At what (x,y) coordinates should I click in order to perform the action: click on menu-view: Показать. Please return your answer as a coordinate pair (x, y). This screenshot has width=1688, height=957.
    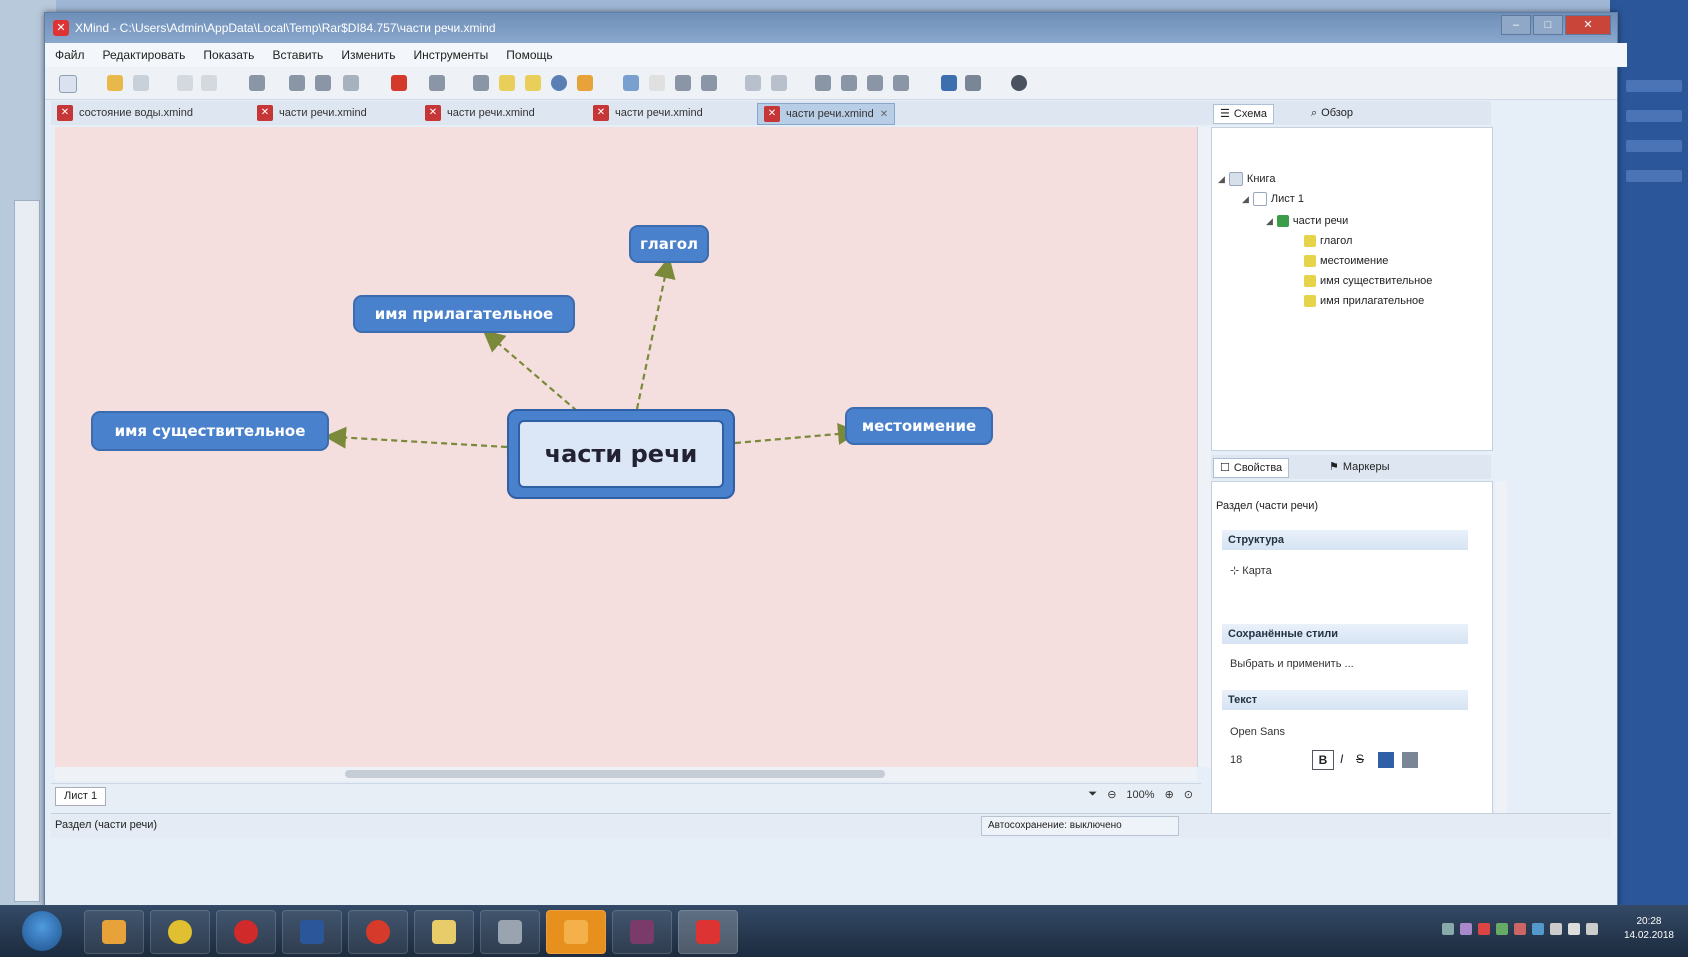
    Looking at the image, I should click on (228, 55).